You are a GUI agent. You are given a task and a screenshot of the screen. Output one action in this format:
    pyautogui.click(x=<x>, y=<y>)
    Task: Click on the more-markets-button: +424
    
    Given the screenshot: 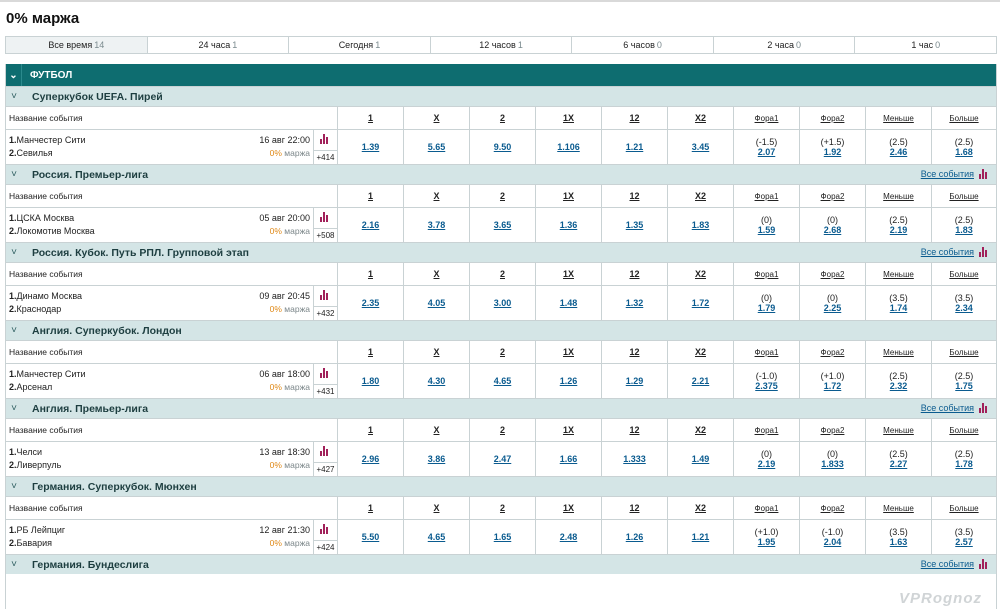 What is the action you would take?
    pyautogui.click(x=325, y=547)
    